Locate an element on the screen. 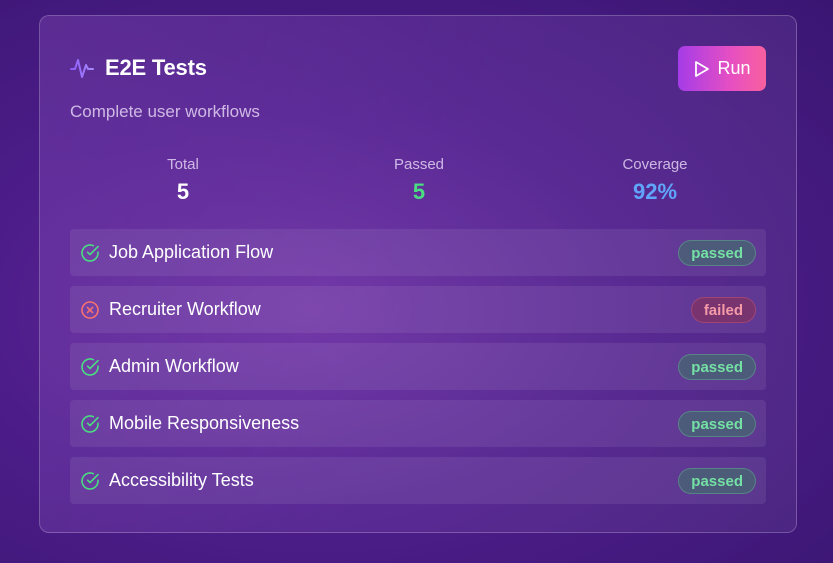  title-wrap: E2E Tests is located at coordinates (138, 68).